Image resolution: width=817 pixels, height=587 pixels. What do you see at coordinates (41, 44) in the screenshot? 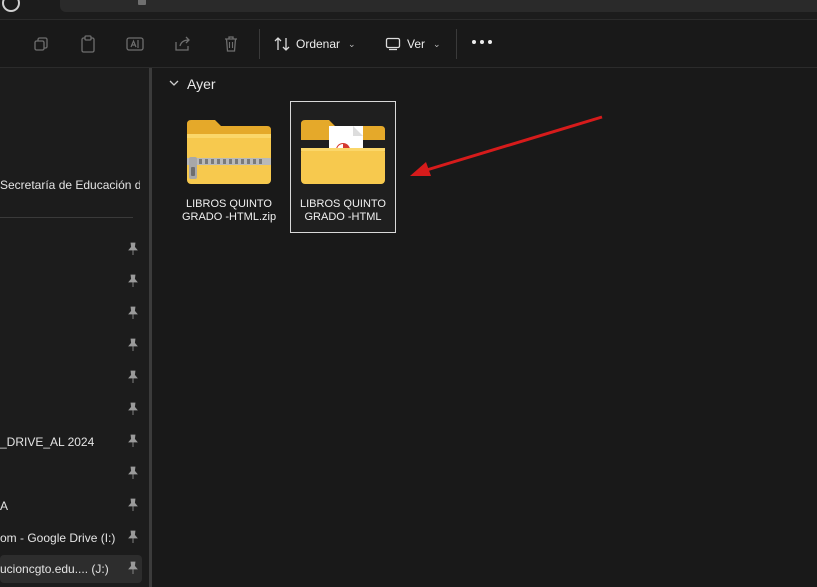
I see `copy-icon` at bounding box center [41, 44].